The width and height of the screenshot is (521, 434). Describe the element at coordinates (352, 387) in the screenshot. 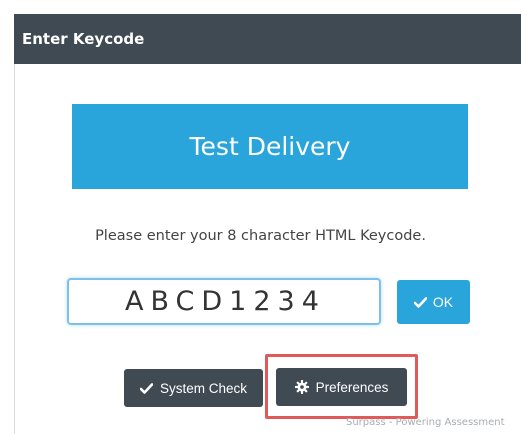

I see `preferences-label: Preferences` at that location.